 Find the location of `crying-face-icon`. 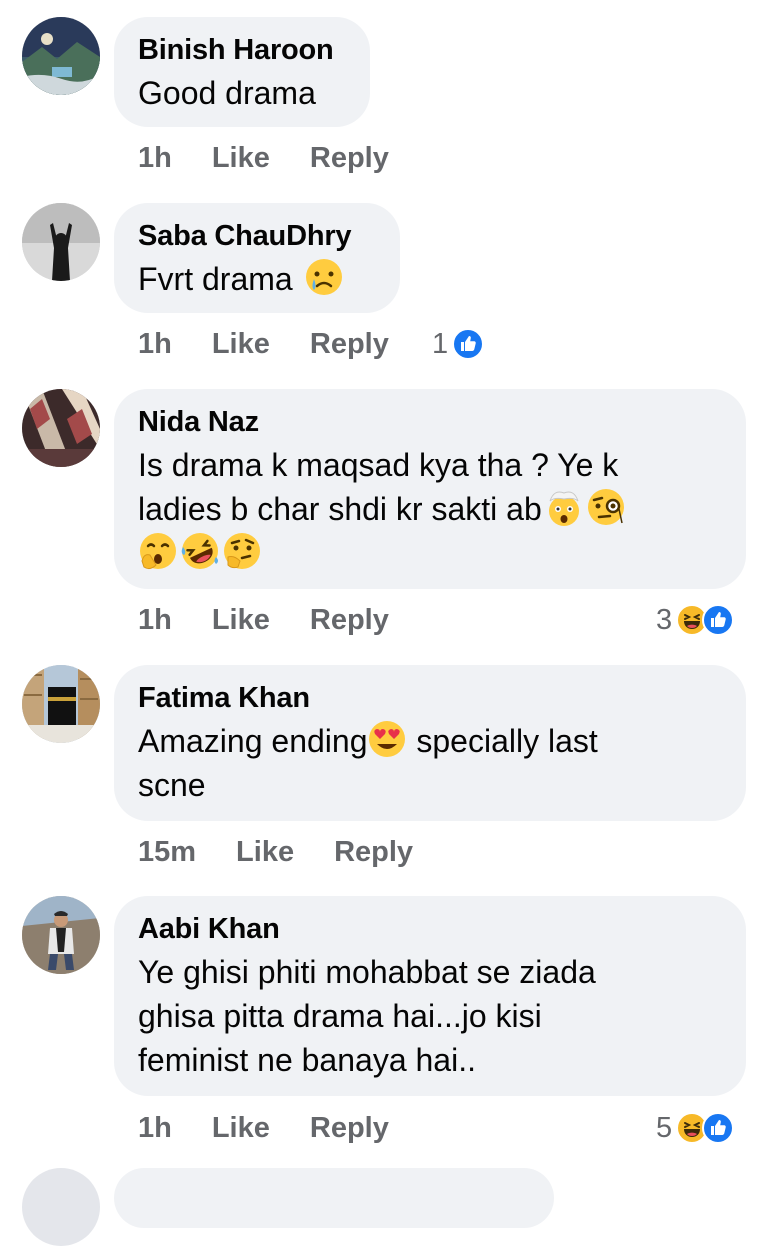

crying-face-icon is located at coordinates (324, 277).